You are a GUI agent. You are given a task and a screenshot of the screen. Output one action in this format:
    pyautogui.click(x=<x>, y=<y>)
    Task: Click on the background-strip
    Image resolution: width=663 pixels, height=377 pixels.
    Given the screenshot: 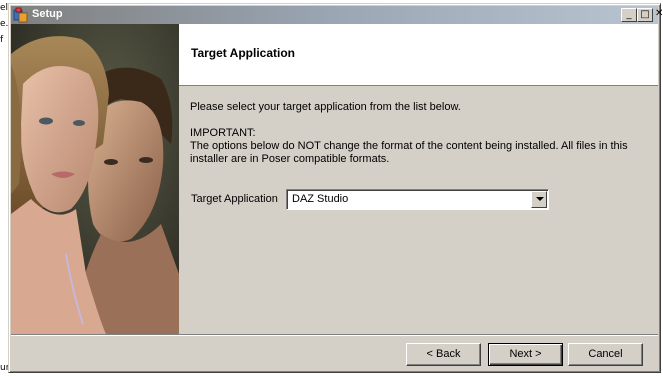 What is the action you would take?
    pyautogui.click(x=331, y=375)
    